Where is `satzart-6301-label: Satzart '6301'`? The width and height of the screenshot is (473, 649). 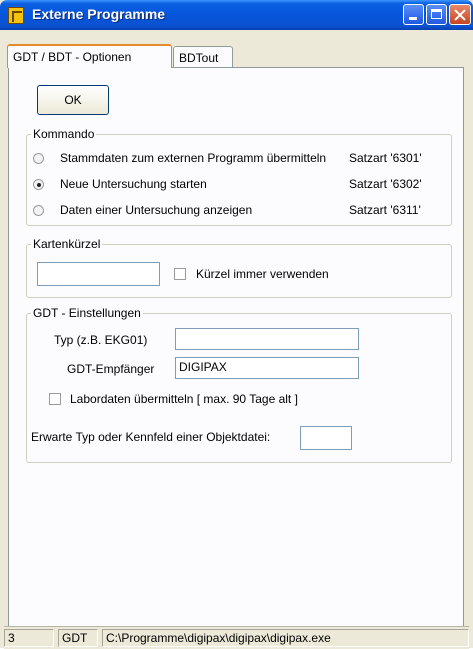
satzart-6301-label: Satzart '6301' is located at coordinates (385, 158).